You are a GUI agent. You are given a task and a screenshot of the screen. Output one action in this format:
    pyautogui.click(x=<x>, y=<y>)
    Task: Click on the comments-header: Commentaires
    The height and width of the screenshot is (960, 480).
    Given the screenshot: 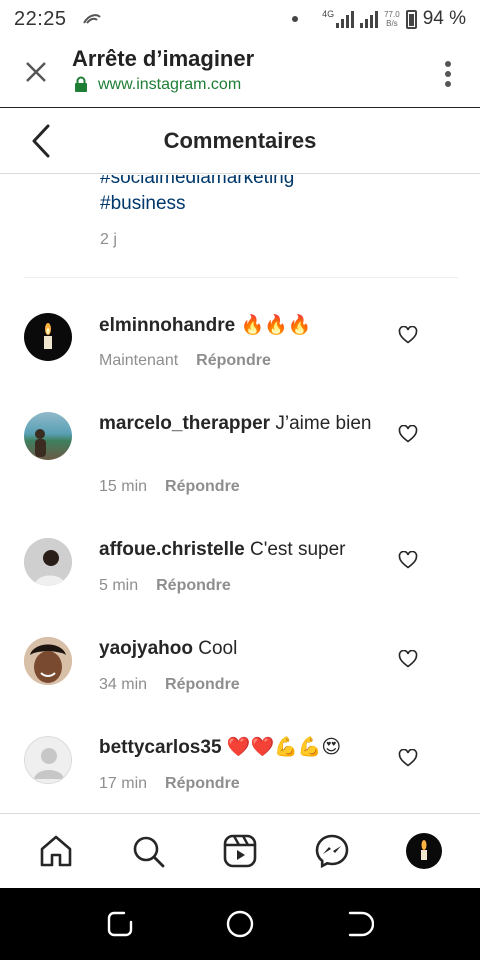 What is the action you would take?
    pyautogui.click(x=240, y=141)
    